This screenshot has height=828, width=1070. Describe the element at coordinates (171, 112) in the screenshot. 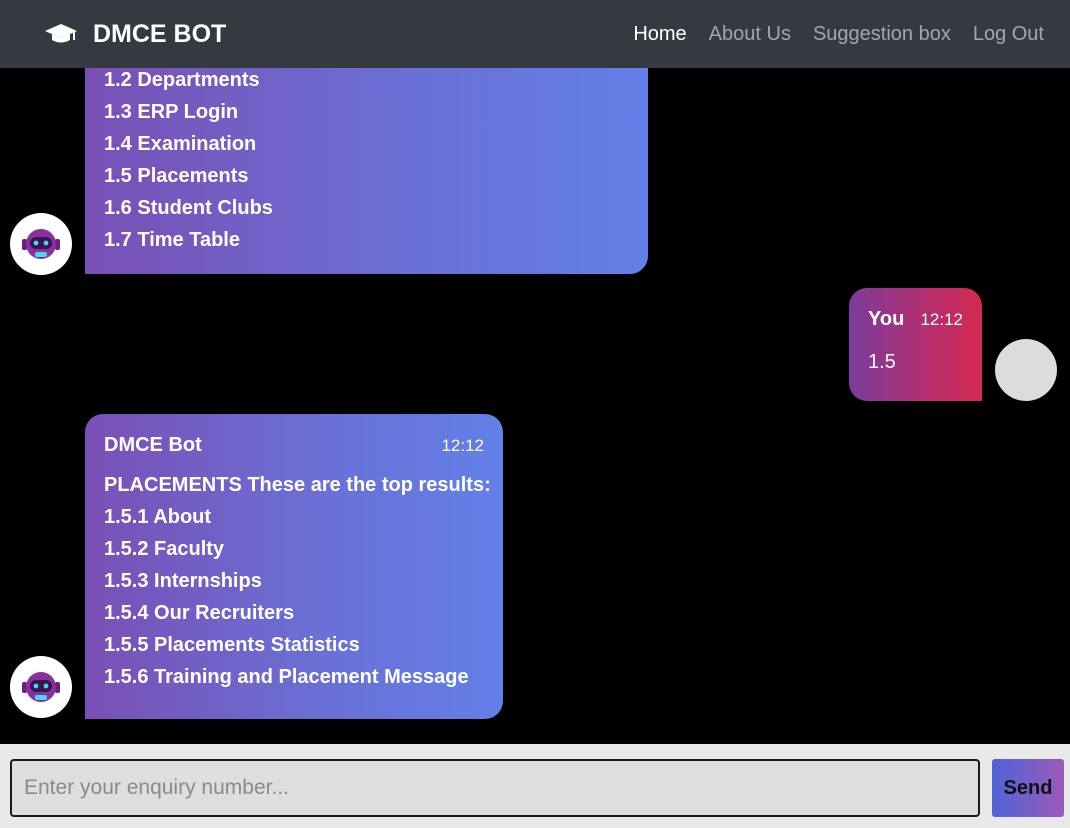

I see `message-line: 1.3 ERP Login` at that location.